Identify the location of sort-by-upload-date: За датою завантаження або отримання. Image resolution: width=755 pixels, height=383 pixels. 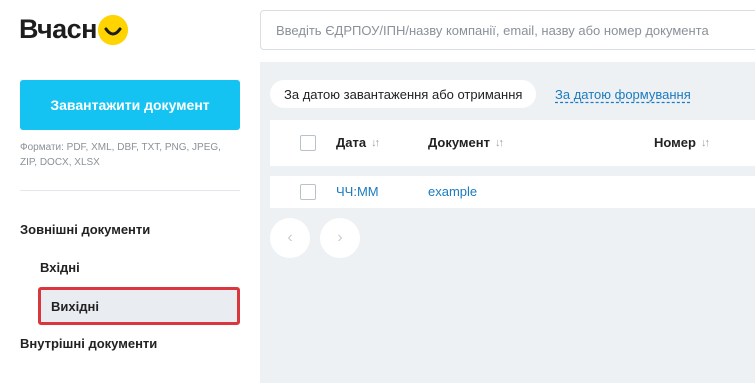
(403, 94).